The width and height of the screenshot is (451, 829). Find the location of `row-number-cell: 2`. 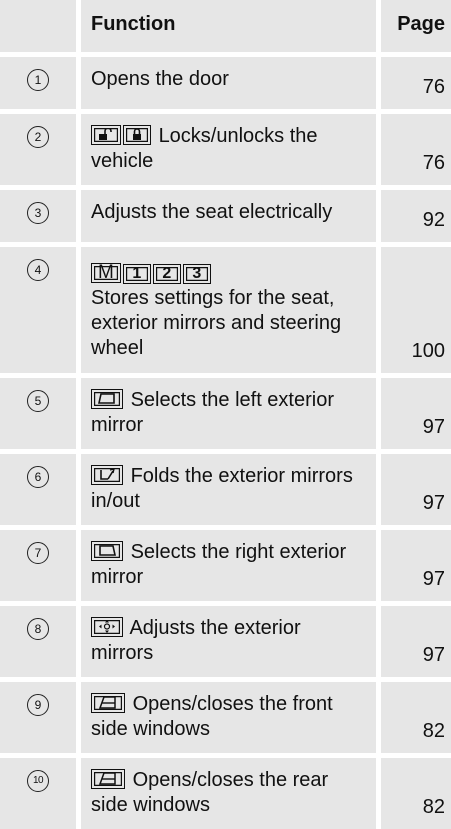

row-number-cell: 2 is located at coordinates (38, 149).